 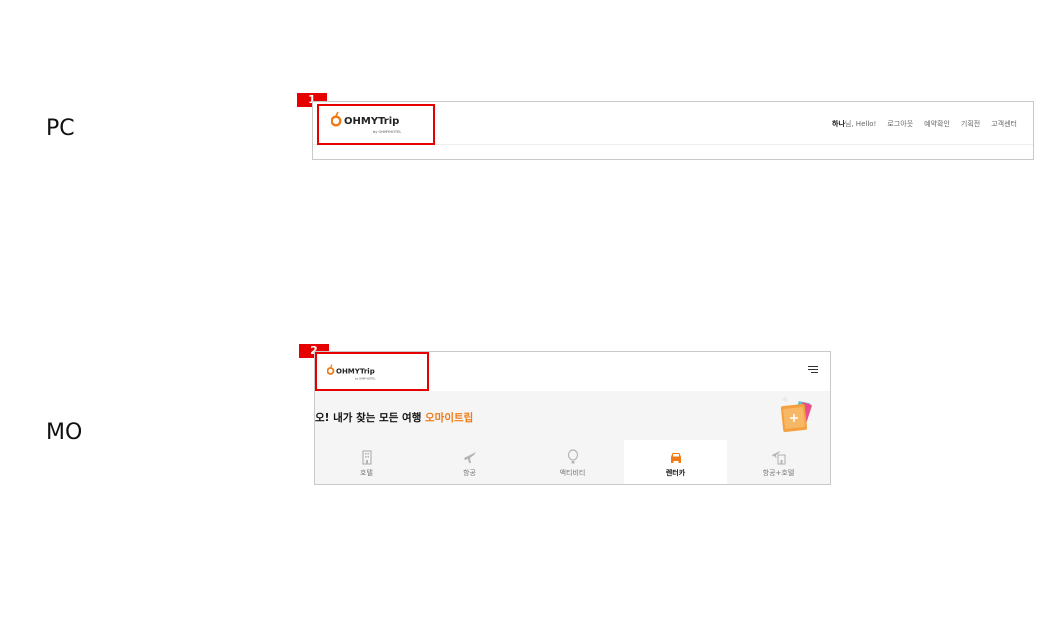 What do you see at coordinates (449, 418) in the screenshot?
I see `mo-tagline-brand: 오마이트립` at bounding box center [449, 418].